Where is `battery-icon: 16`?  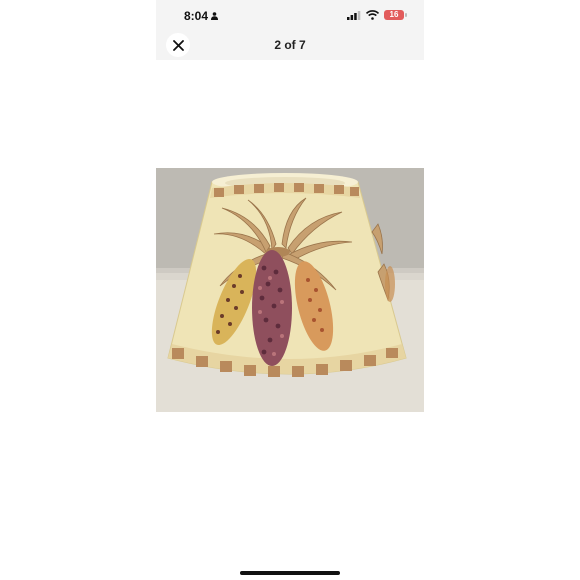 battery-icon: 16 is located at coordinates (395, 15).